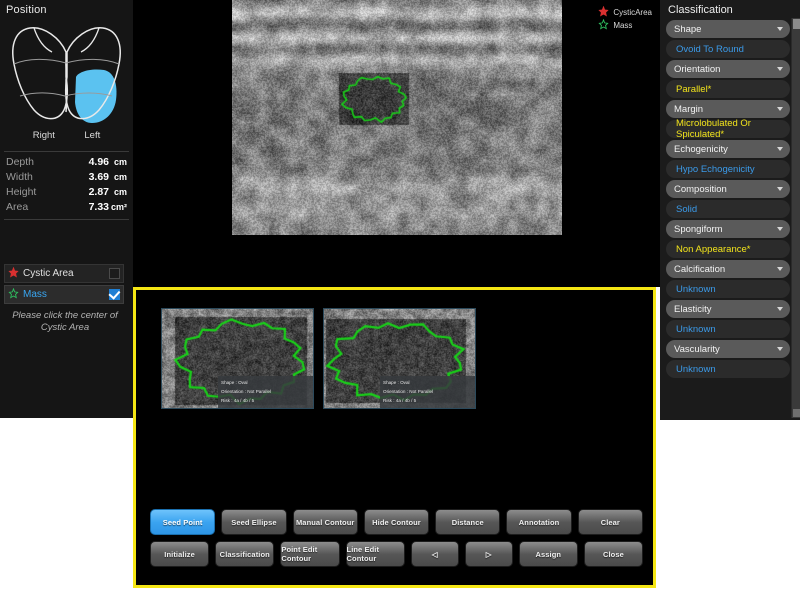 Image resolution: width=800 pixels, height=600 pixels. I want to click on legend-label: Mass, so click(623, 25).